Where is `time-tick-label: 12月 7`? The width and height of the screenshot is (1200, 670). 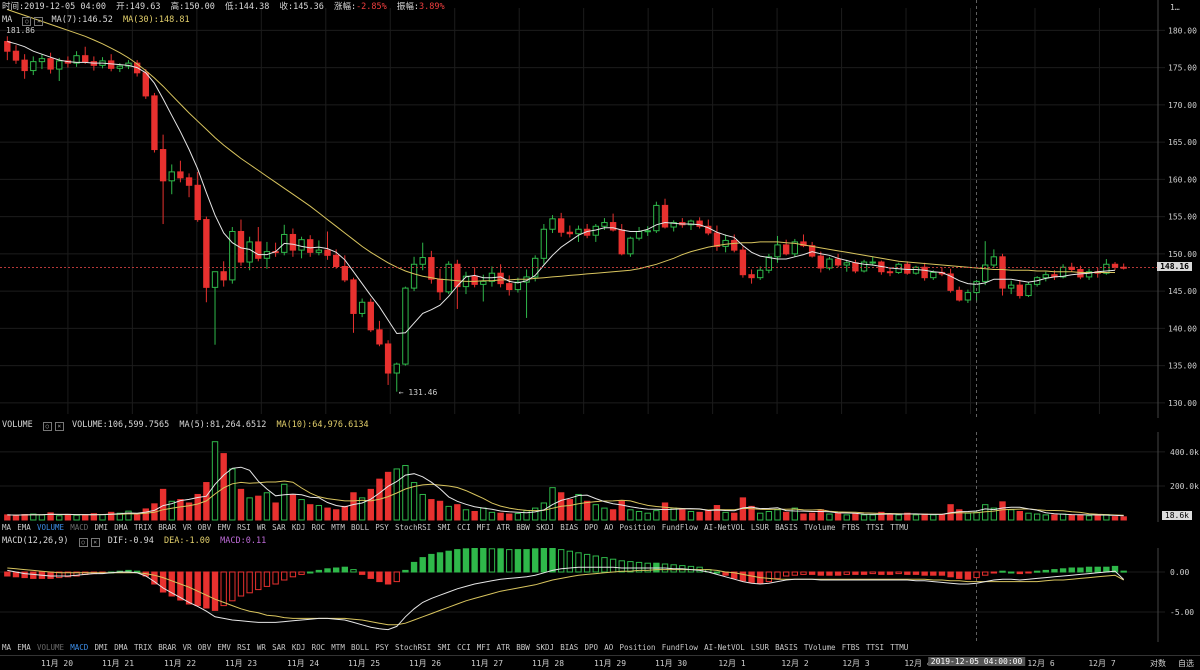 time-tick-label: 12月 7 is located at coordinates (1102, 663).